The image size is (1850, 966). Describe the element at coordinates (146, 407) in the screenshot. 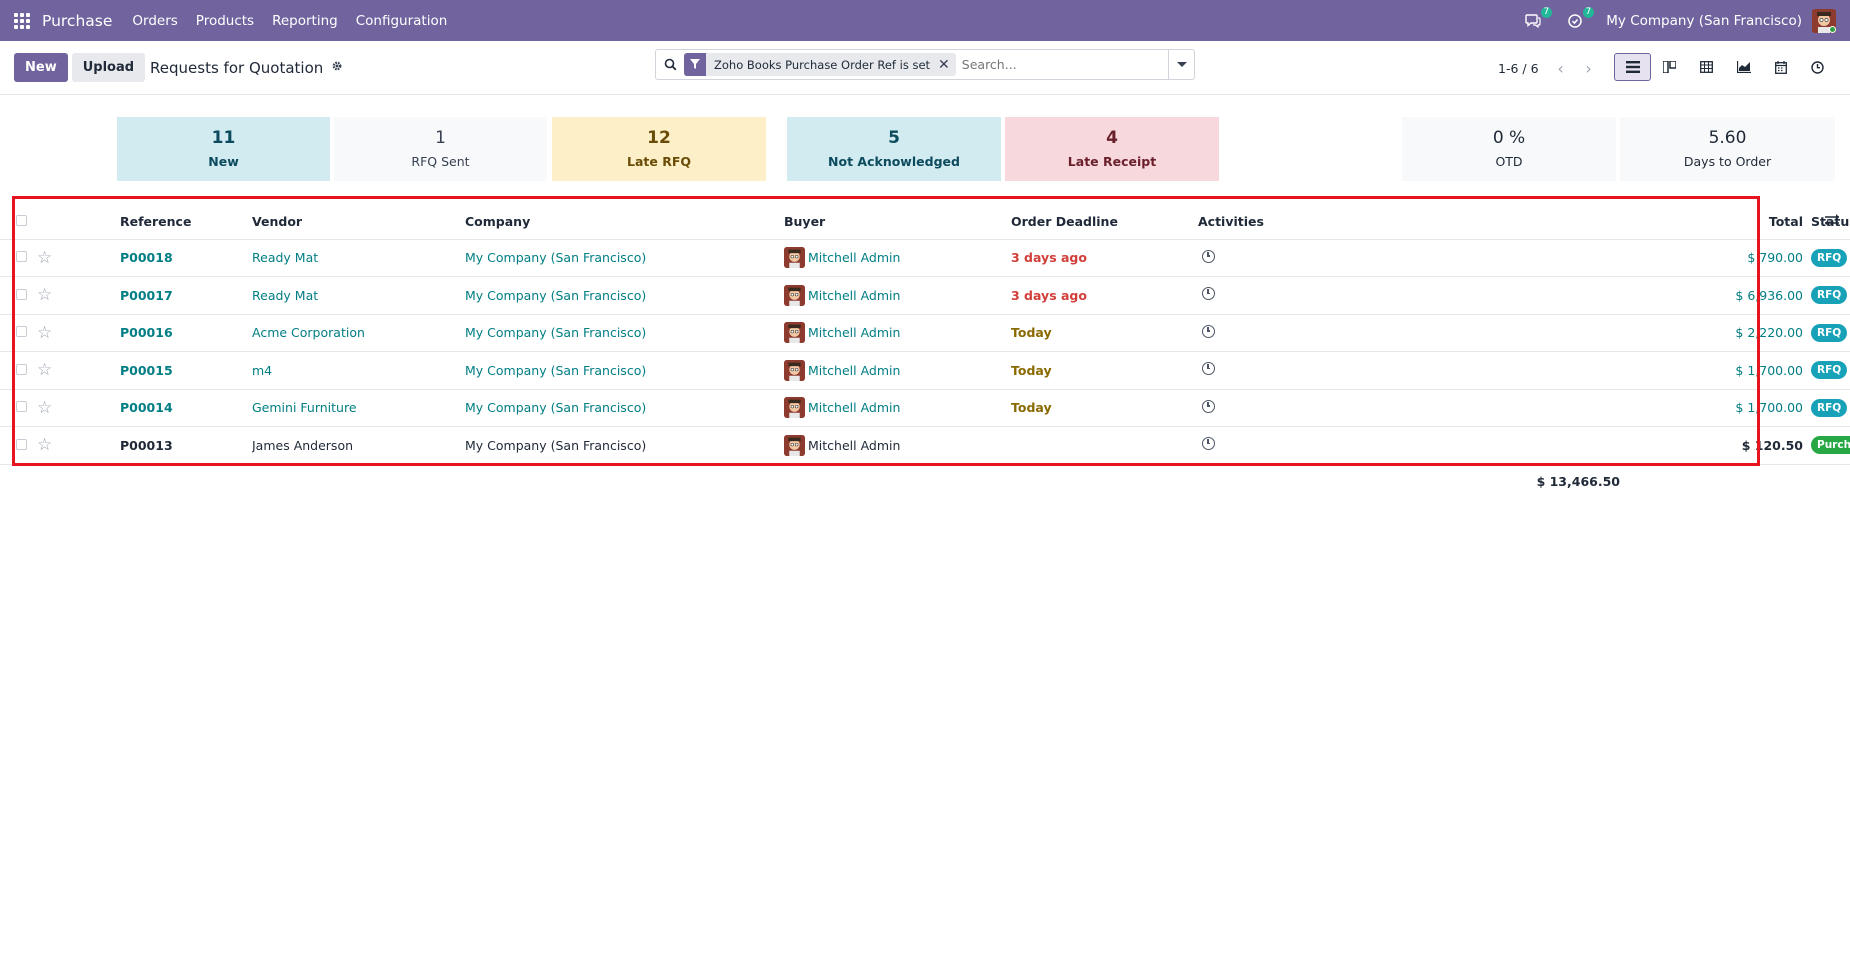

I see `row-reference: P00014` at that location.